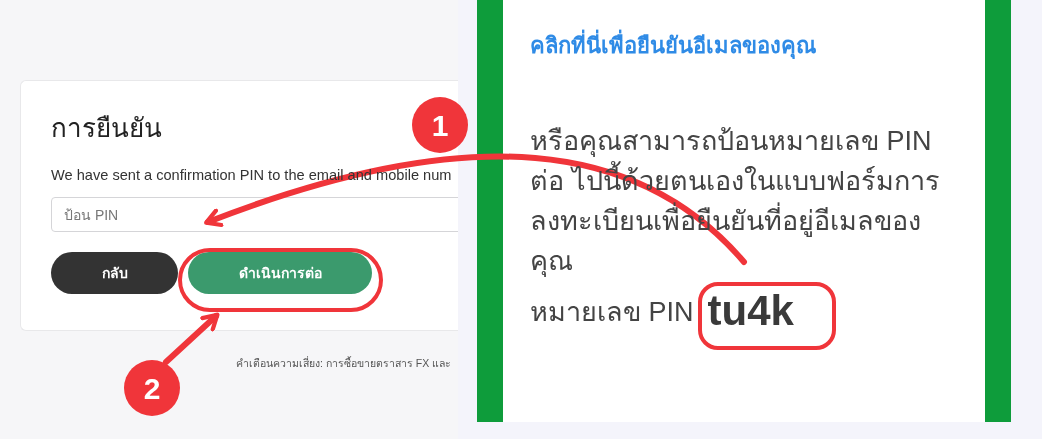 This screenshot has width=1042, height=439. Describe the element at coordinates (344, 363) in the screenshot. I see `risk-warning: คำเตือนความเสี่ยง: การซื้อขายตราสาร FX และ` at that location.